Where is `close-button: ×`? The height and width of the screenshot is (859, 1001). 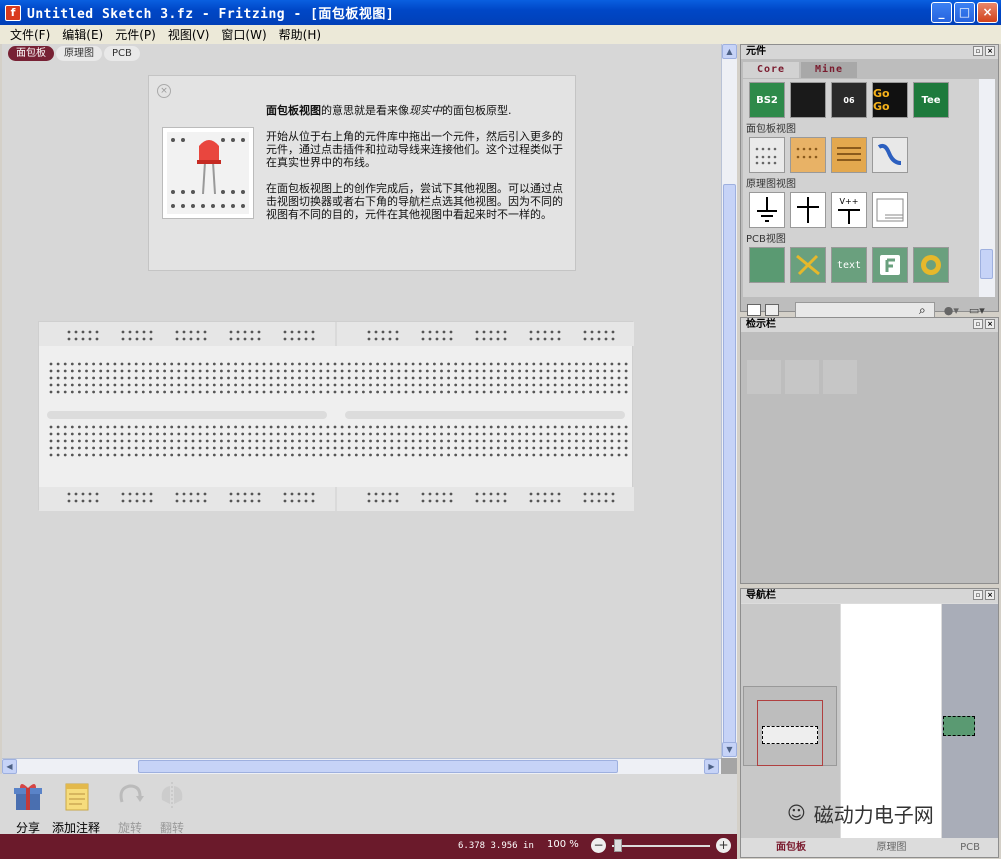 close-button: × is located at coordinates (987, 12).